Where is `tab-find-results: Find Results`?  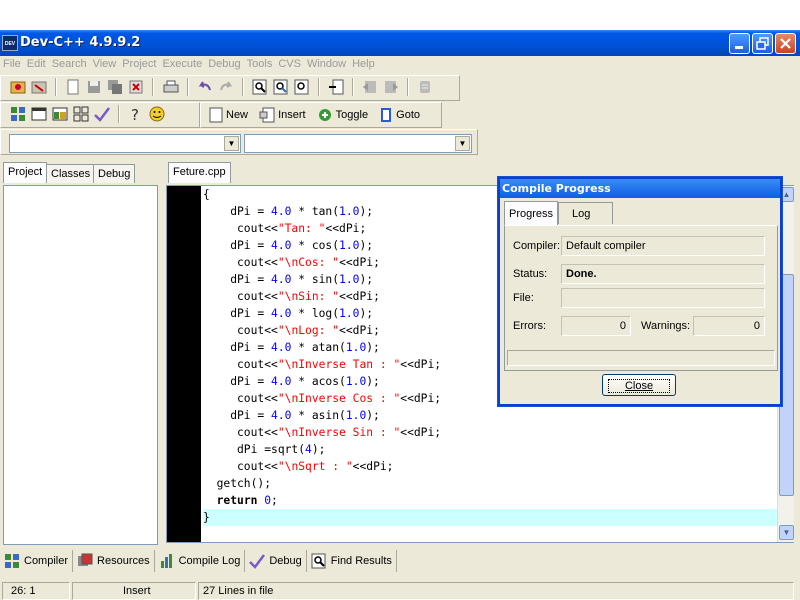
tab-find-results: Find Results is located at coordinates (352, 561).